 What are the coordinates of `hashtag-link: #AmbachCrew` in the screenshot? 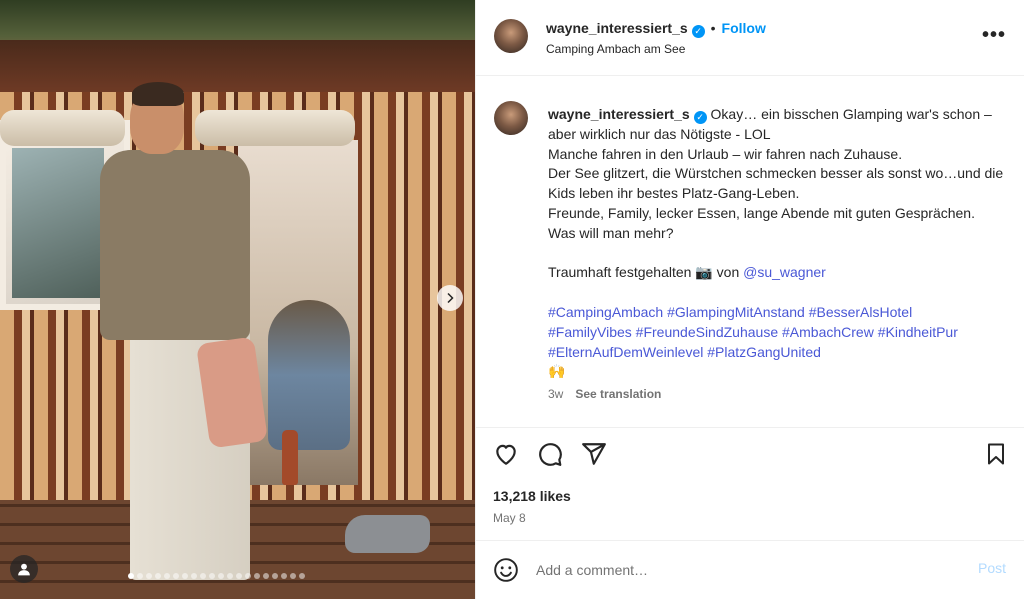 It's located at (828, 332).